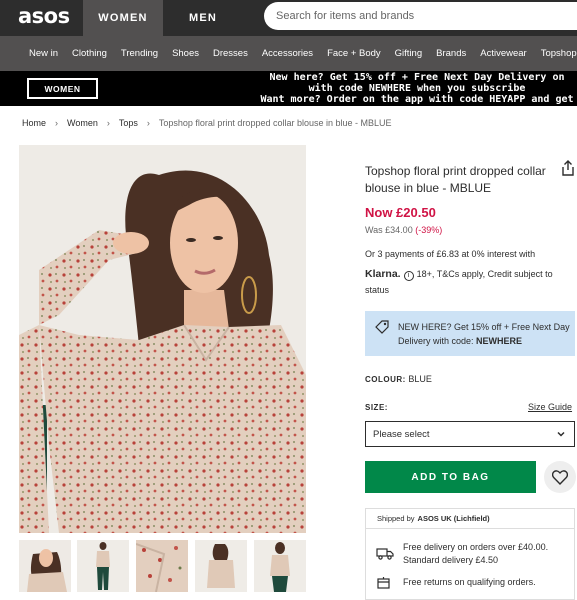 The image size is (577, 600). I want to click on returns-text: Free returns on qualifying orders., so click(469, 582).